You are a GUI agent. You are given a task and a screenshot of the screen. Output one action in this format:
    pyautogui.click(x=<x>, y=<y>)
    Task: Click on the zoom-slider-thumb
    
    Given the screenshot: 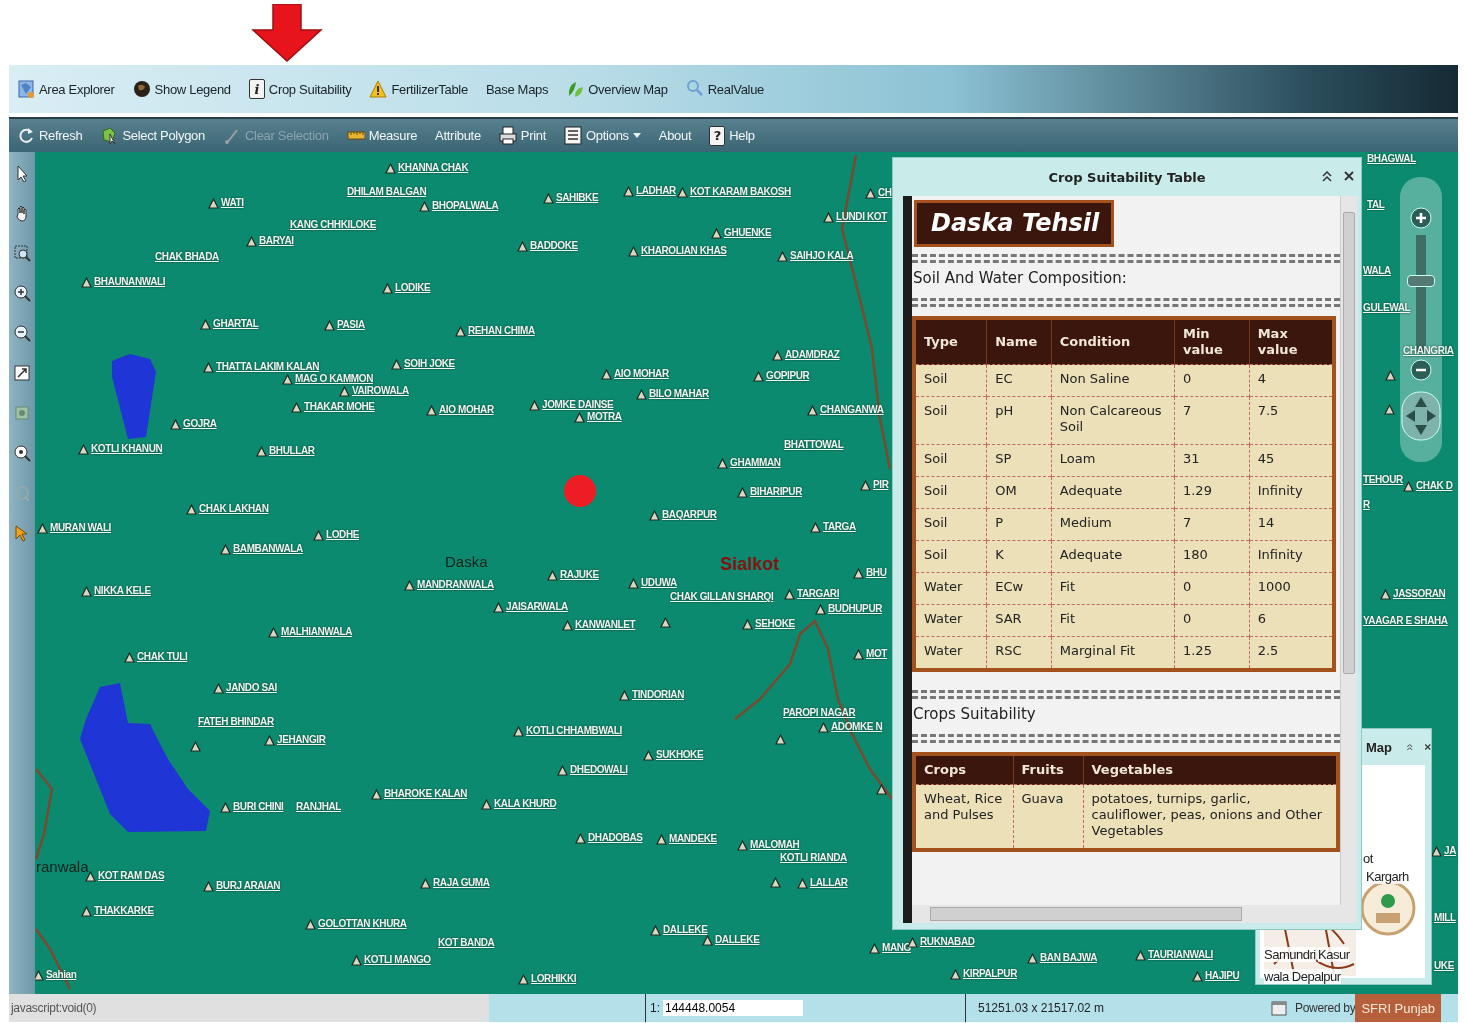 What is the action you would take?
    pyautogui.click(x=1421, y=281)
    